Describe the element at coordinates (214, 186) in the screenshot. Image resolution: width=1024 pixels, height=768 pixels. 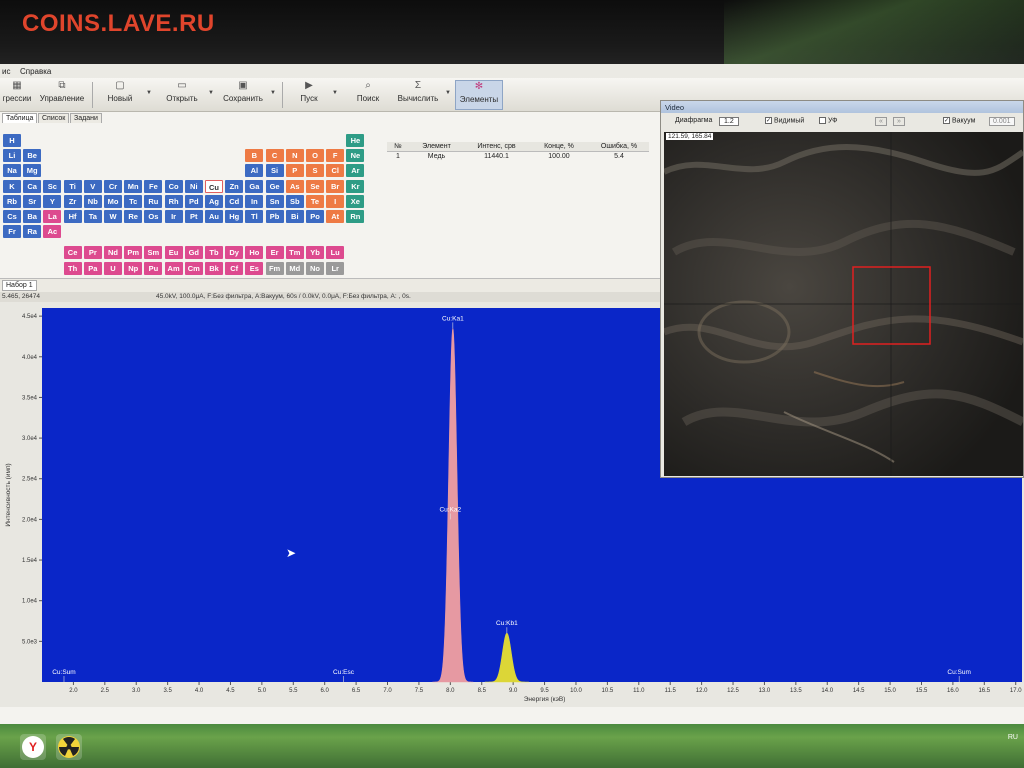
I see `element-cu-button: Cu` at that location.